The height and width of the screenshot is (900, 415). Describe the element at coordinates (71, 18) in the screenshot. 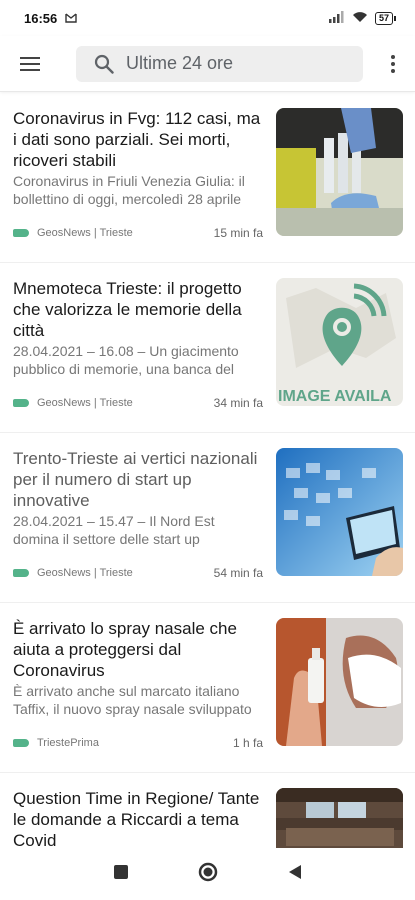

I see `notification-icon` at that location.